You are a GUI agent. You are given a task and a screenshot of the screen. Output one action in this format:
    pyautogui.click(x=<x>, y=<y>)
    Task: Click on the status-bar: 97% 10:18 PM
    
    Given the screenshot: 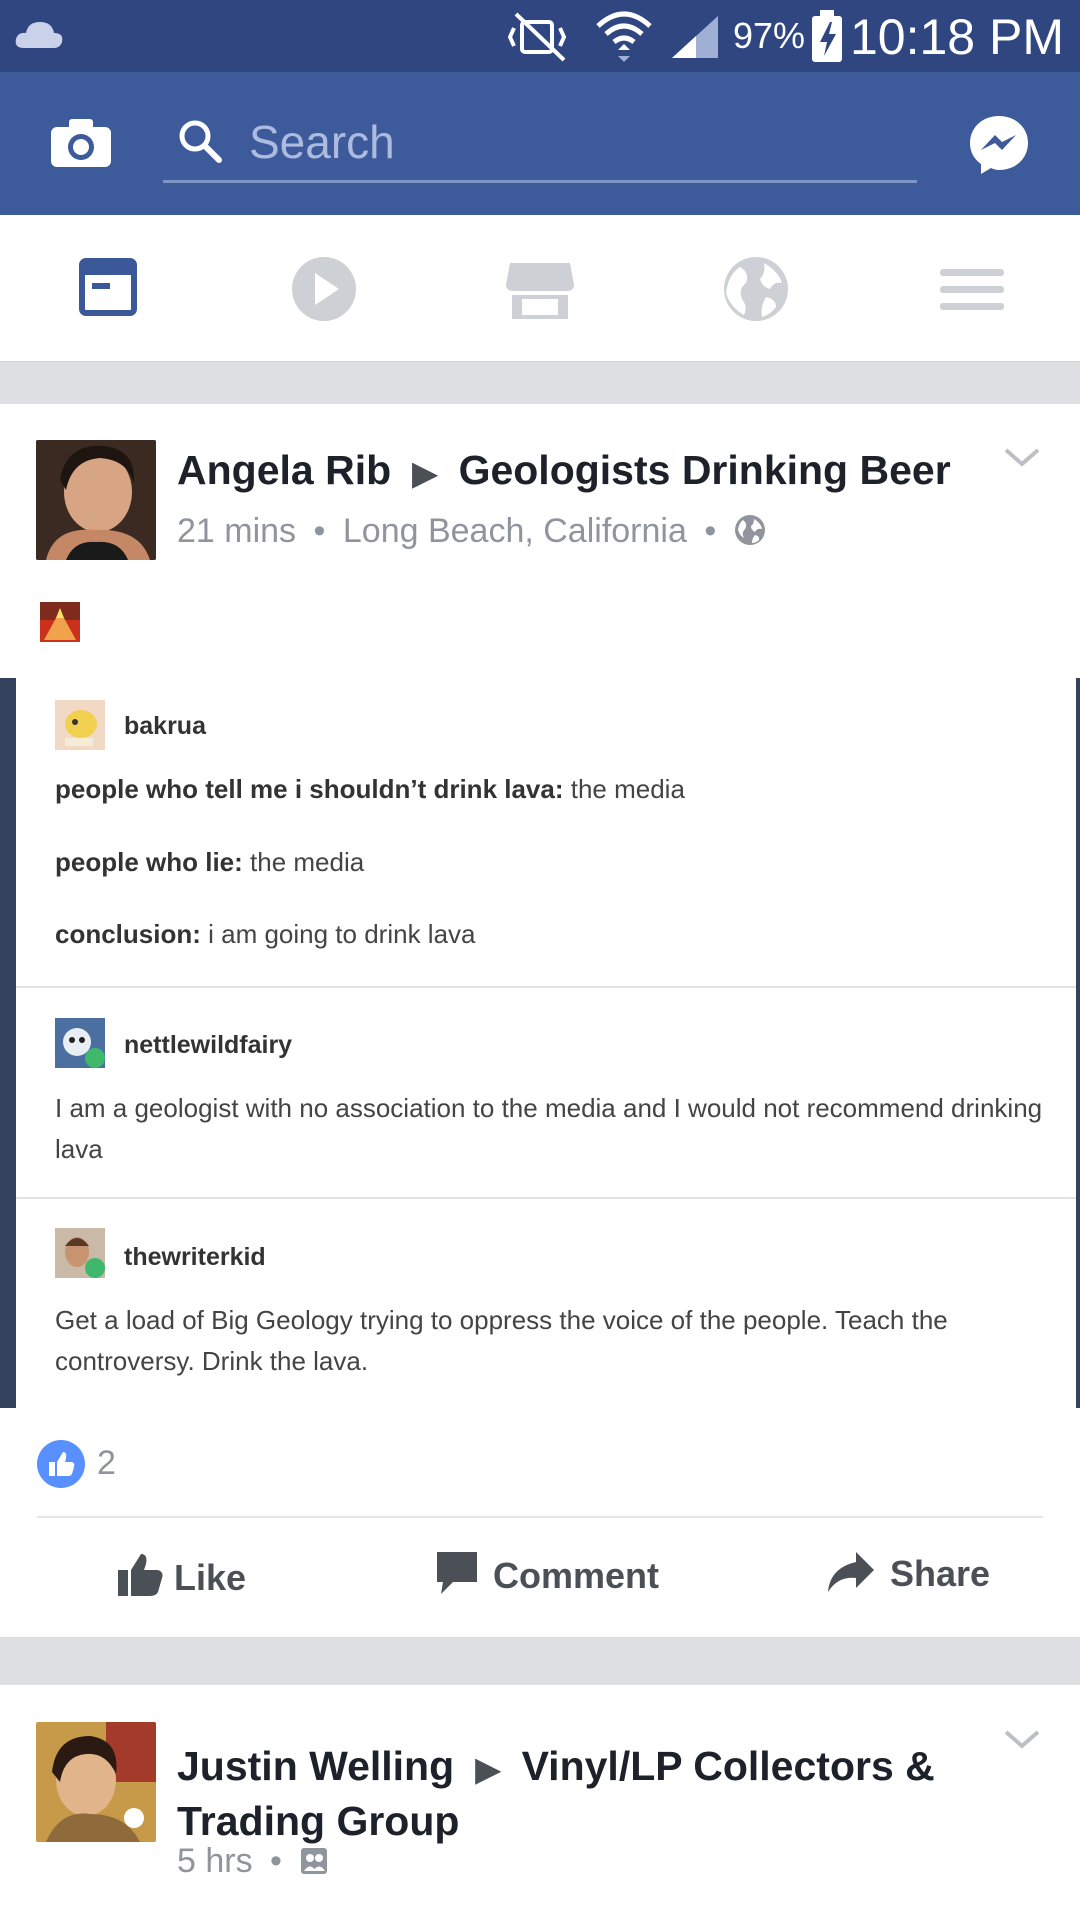 What is the action you would take?
    pyautogui.click(x=540, y=36)
    